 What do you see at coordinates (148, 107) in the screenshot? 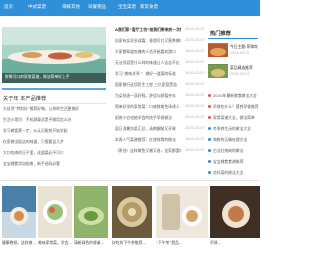
I see `news-item-title: 简单好学的家常菜：口味鲜美色泽诱人` at bounding box center [148, 107].